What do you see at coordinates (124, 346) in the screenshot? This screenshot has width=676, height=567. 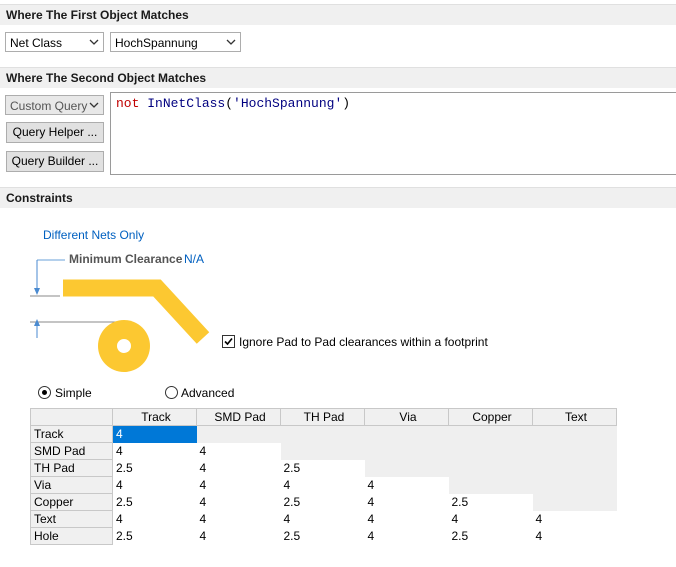 I see `pad-hole` at bounding box center [124, 346].